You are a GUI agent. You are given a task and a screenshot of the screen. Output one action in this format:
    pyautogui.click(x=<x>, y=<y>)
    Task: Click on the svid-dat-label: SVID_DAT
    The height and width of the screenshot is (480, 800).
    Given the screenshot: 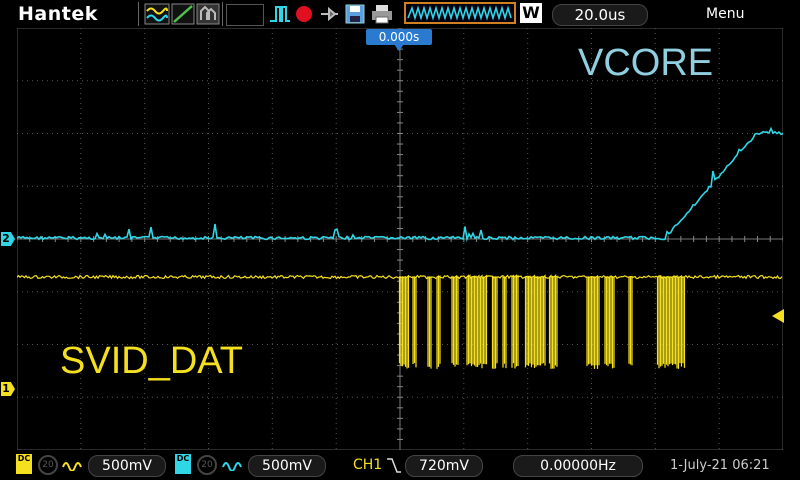 What is the action you would take?
    pyautogui.click(x=152, y=361)
    